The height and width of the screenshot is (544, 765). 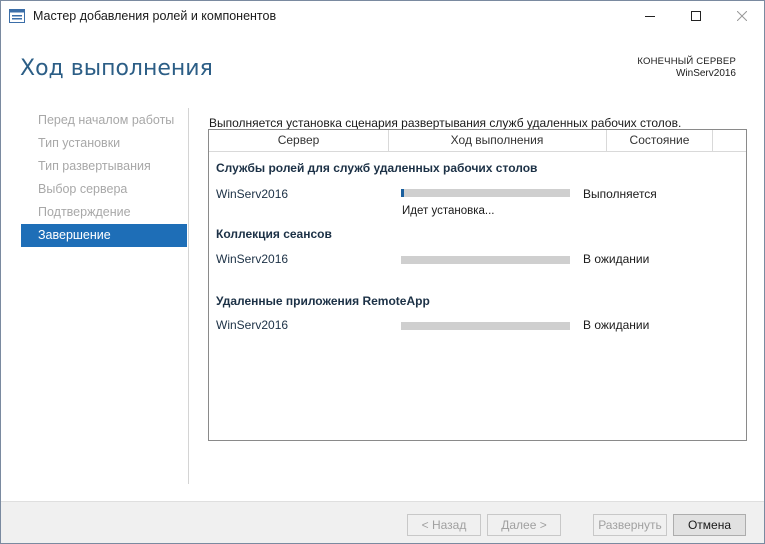 I want to click on group-title-session-collection: Коллекция сеансов, so click(x=274, y=234).